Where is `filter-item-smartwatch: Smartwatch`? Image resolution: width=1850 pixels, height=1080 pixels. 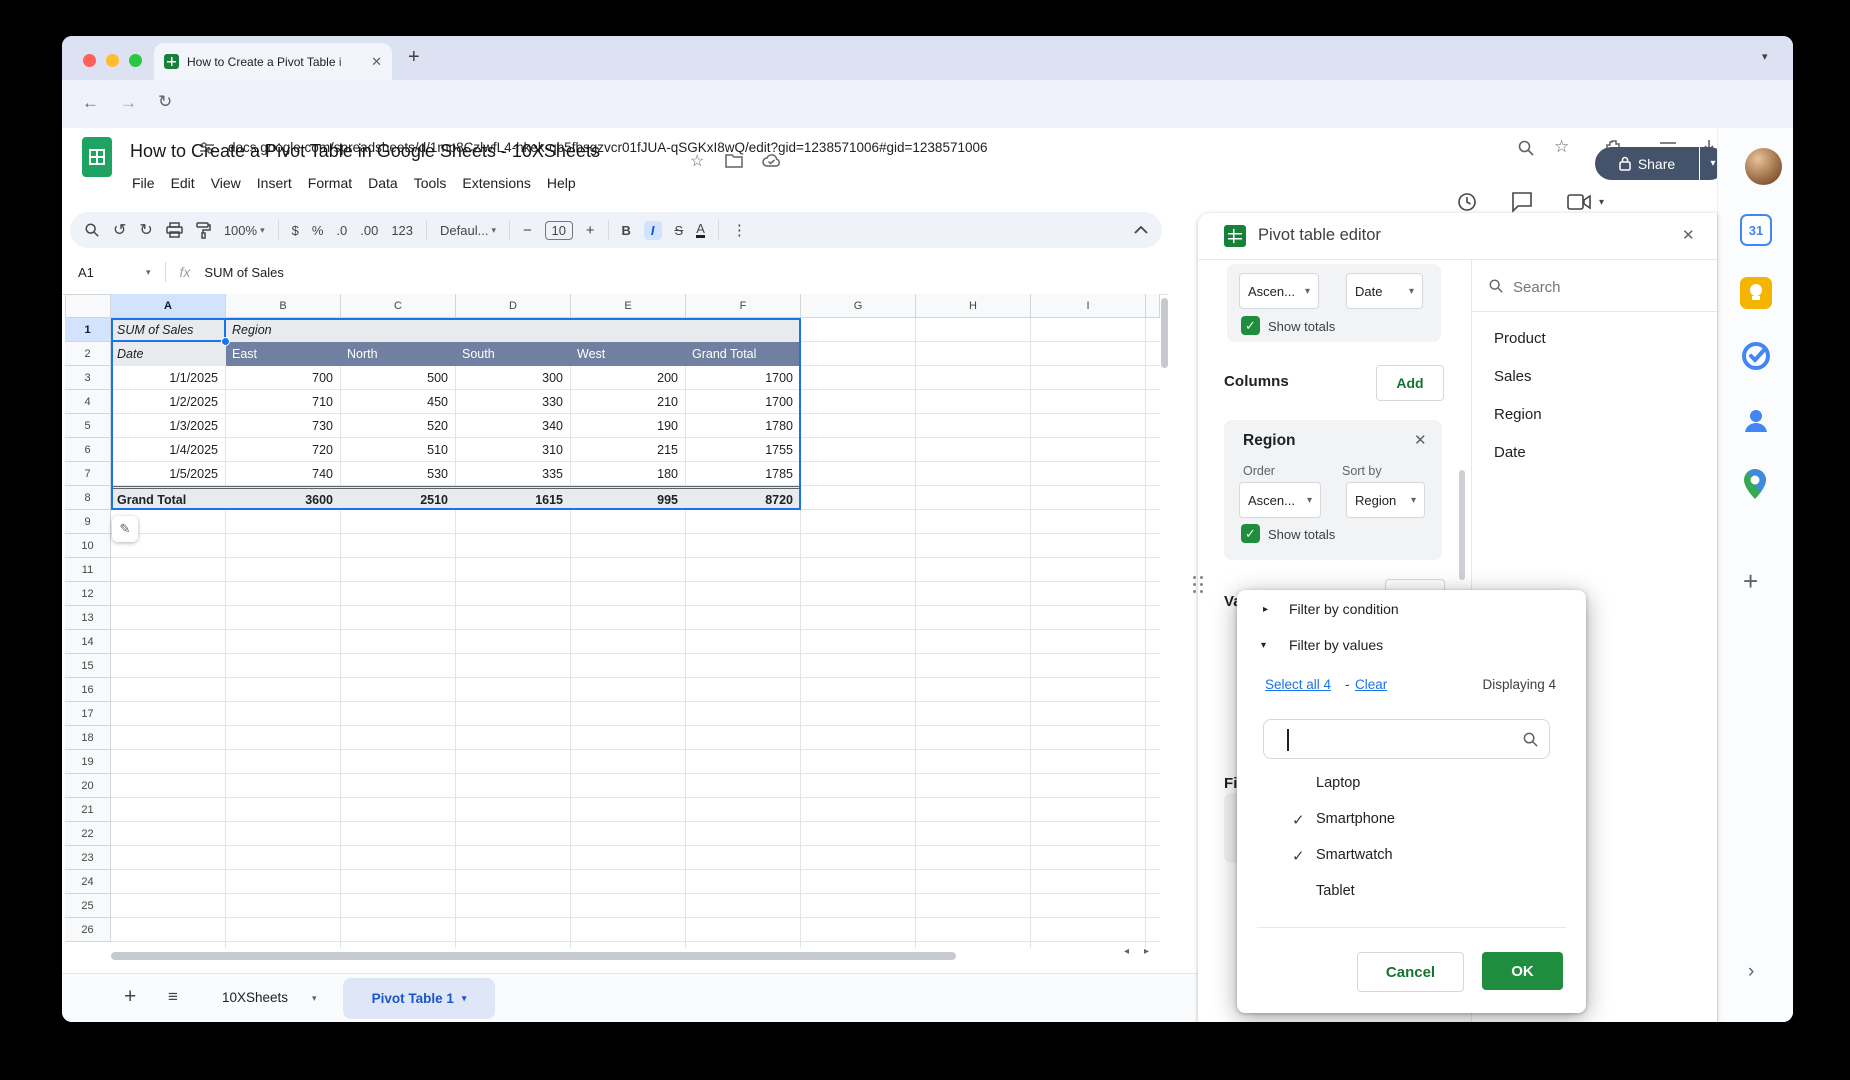 filter-item-smartwatch: Smartwatch is located at coordinates (1354, 855).